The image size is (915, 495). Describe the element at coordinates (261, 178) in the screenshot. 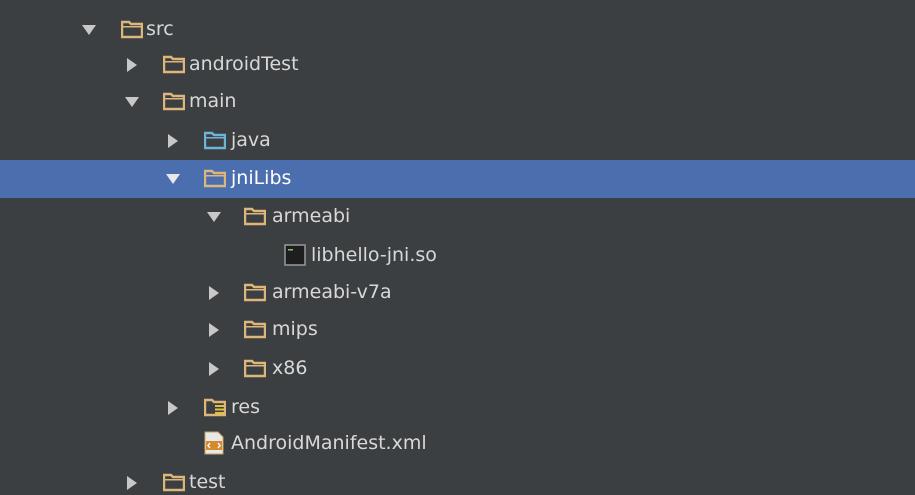

I see `tree-item-label: jniLibs` at that location.